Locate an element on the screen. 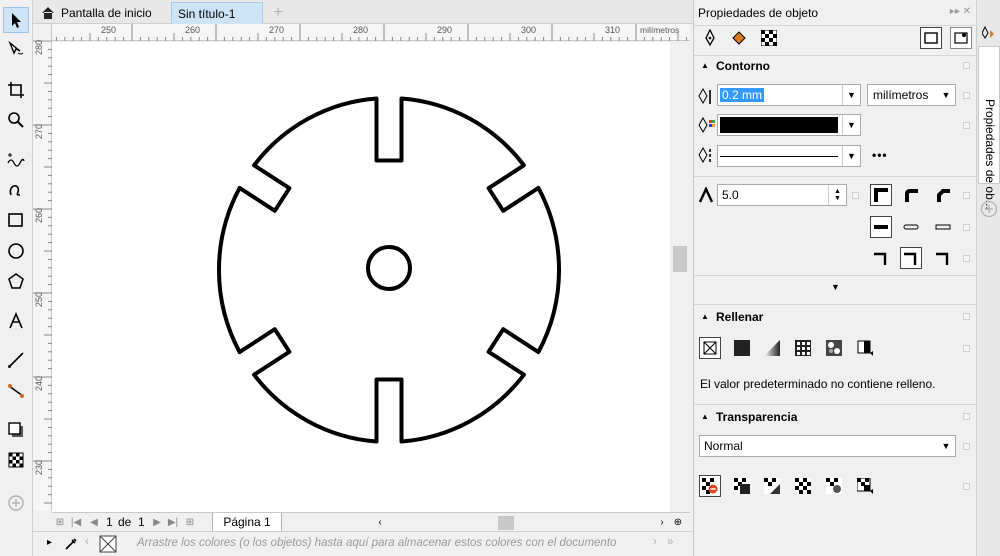 The image size is (1000, 556). bevel-join-icon is located at coordinates (943, 195).